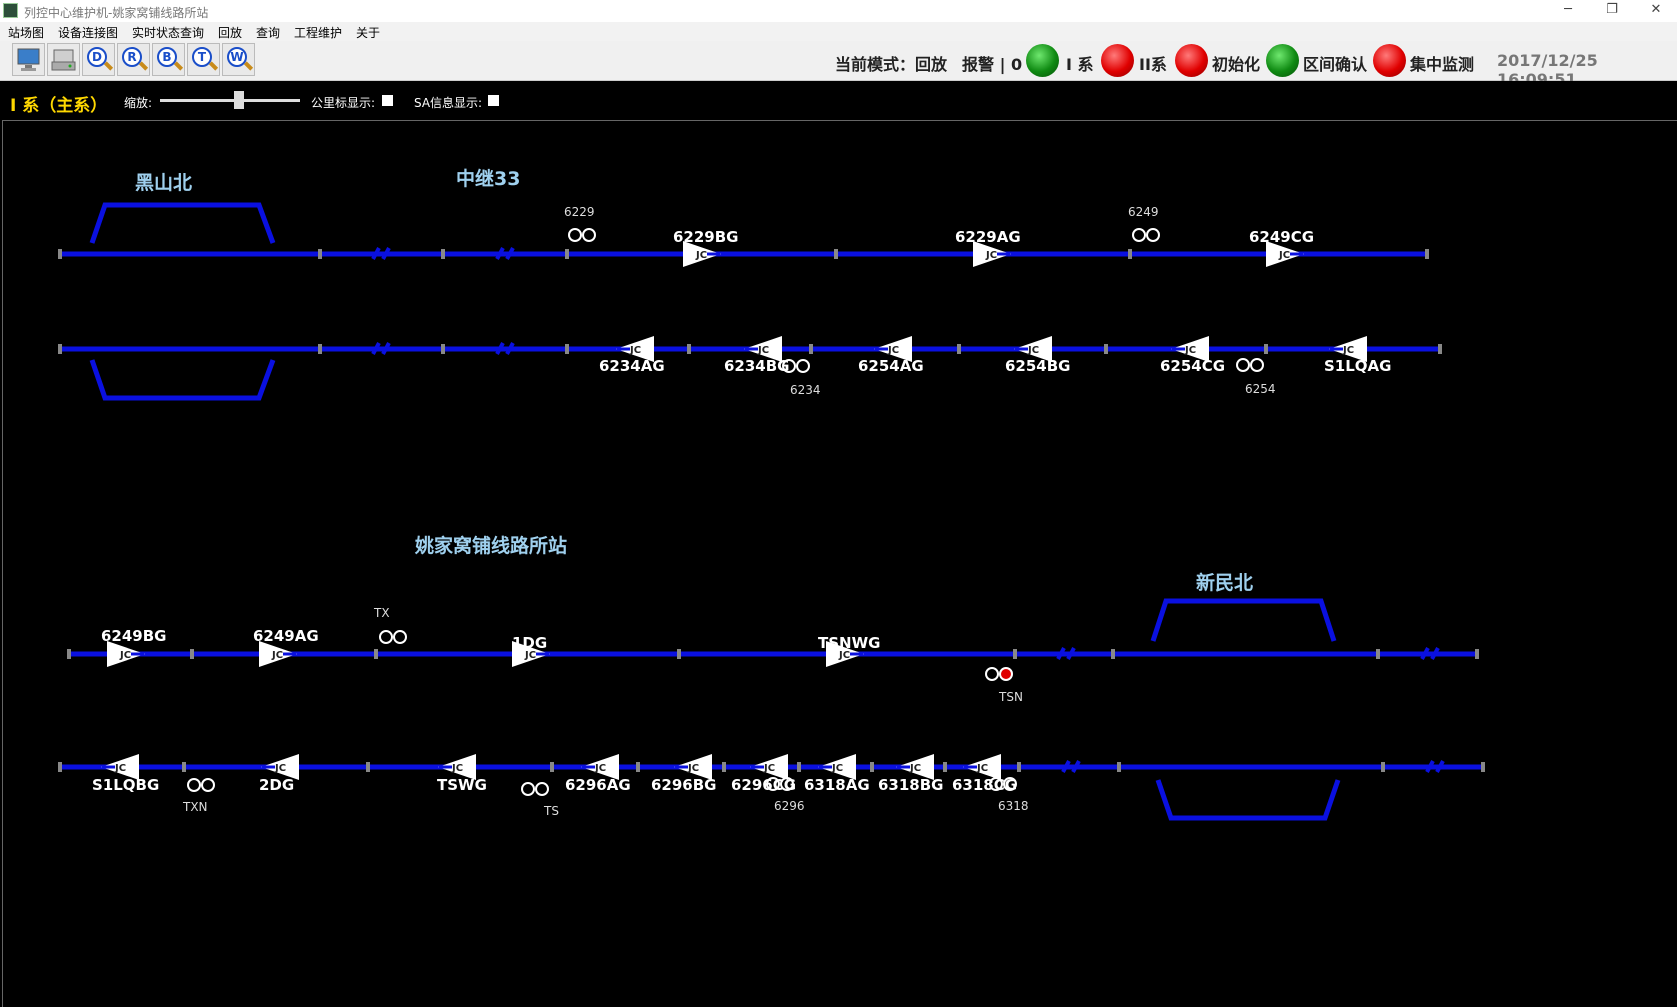  What do you see at coordinates (98, 59) in the screenshot?
I see `d-query-button: D` at bounding box center [98, 59].